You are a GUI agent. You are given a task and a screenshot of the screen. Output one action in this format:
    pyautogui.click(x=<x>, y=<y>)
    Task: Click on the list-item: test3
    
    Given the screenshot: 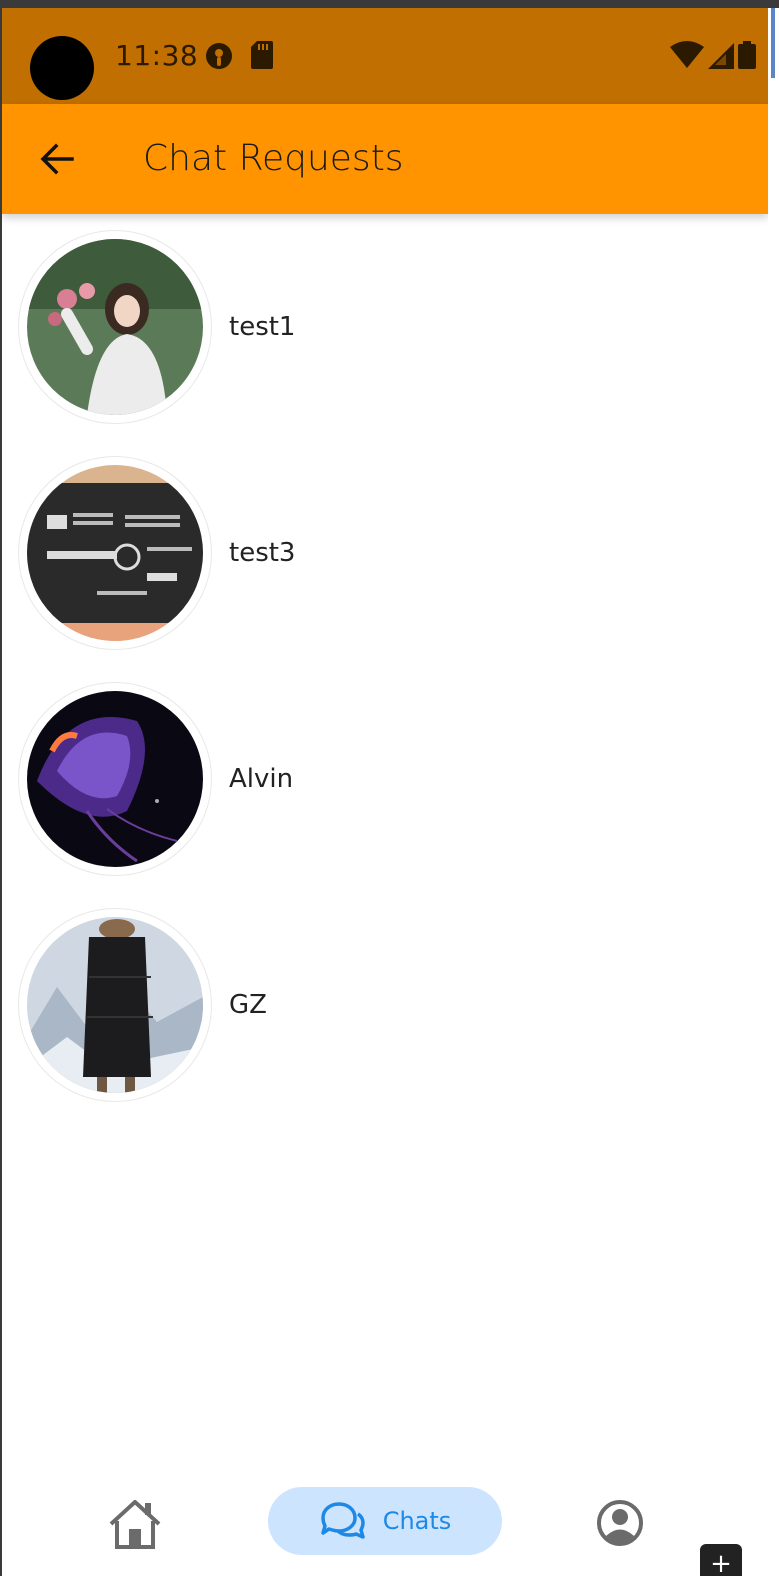 What is the action you would take?
    pyautogui.click(x=385, y=553)
    